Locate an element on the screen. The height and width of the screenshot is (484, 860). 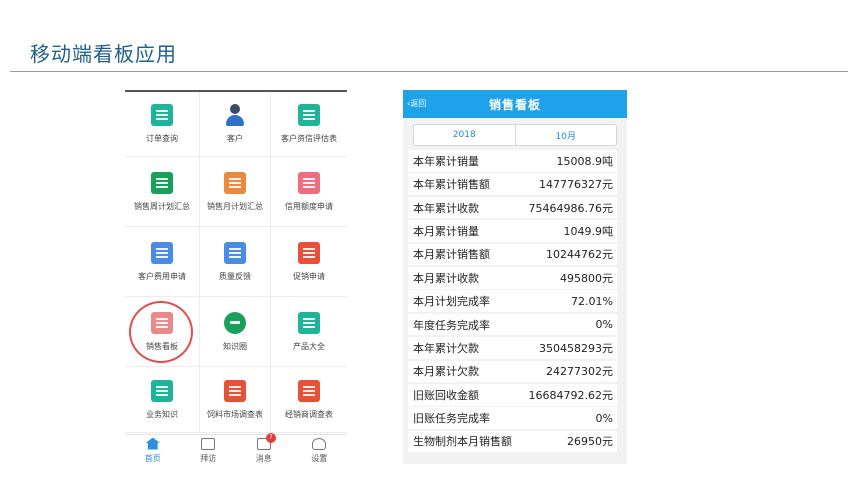
metric-value: 147776327元 is located at coordinates (576, 185).